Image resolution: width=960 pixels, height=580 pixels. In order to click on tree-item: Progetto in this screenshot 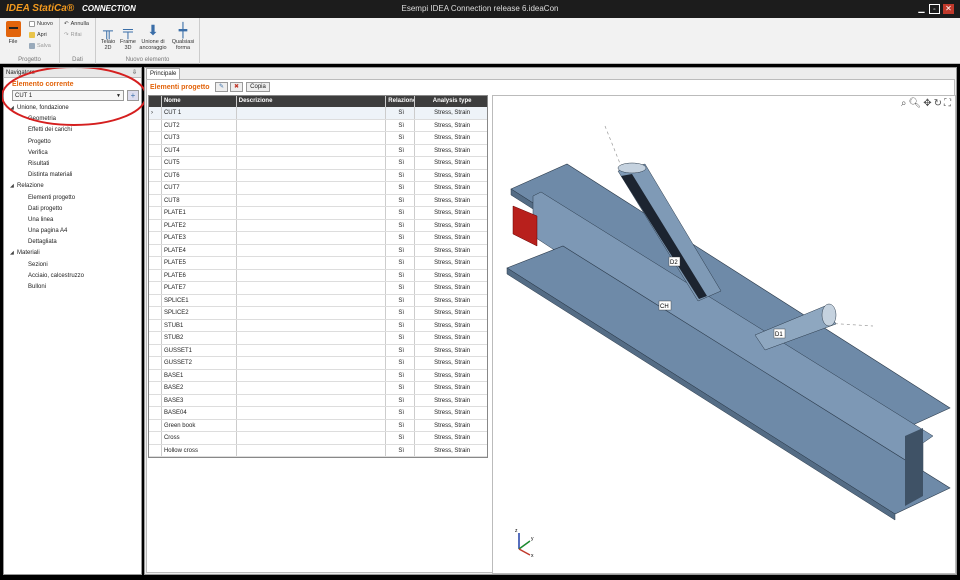, I will do `click(72, 142)`.